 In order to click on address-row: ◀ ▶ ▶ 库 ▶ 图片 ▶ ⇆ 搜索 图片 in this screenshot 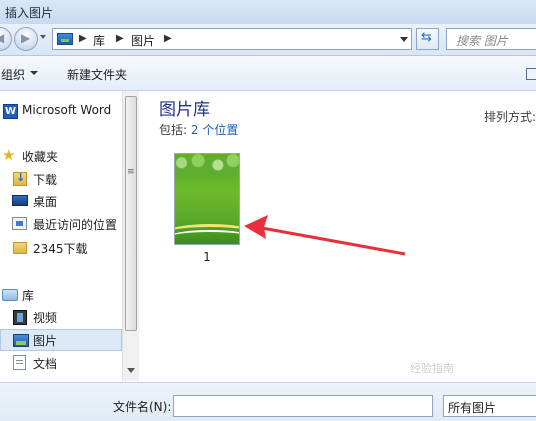, I will do `click(268, 40)`.